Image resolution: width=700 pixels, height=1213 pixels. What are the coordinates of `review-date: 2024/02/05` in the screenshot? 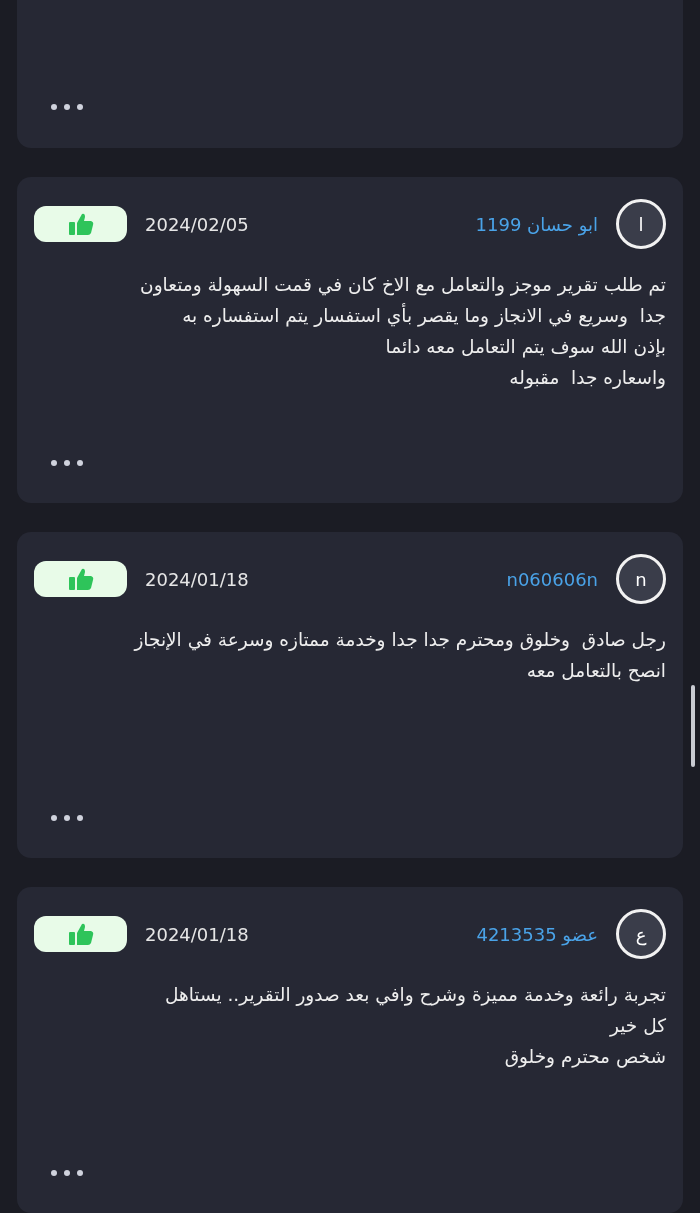 It's located at (197, 224).